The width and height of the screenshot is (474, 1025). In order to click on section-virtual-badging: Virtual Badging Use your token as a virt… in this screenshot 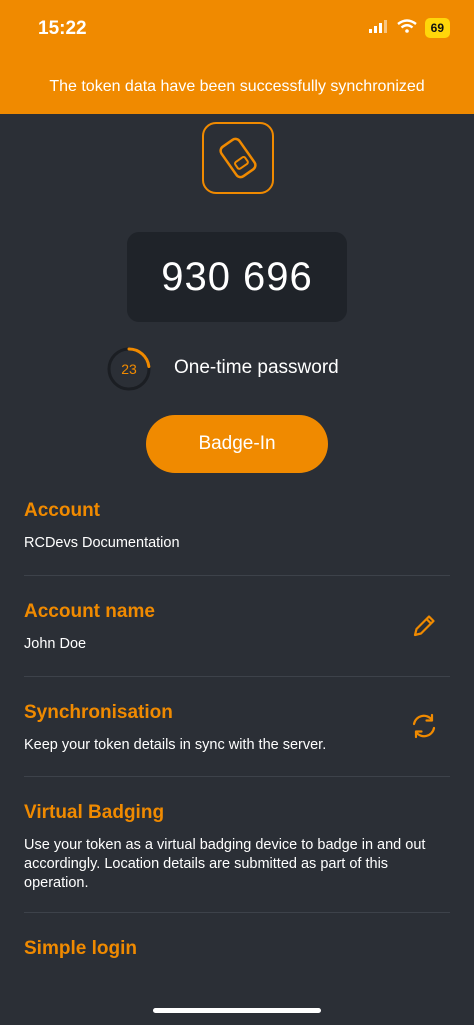, I will do `click(237, 847)`.